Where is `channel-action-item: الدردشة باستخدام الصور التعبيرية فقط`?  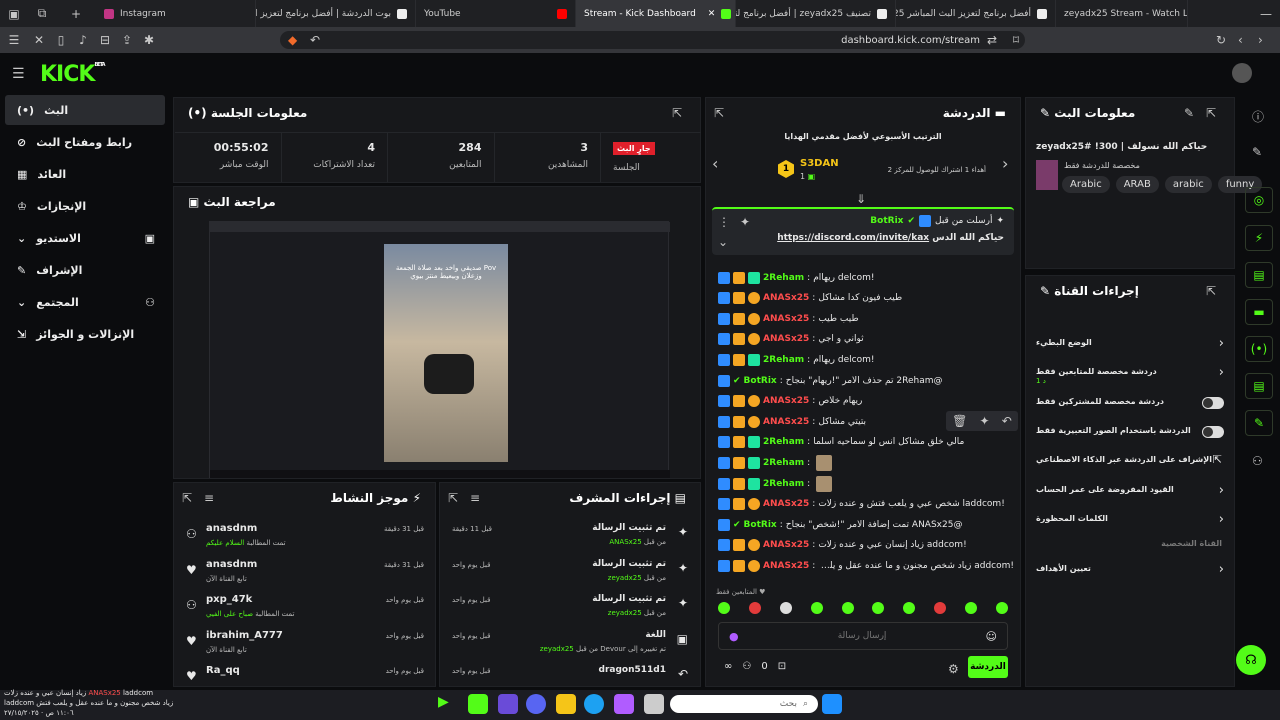
channel-action-item: الدردشة باستخدام الصور التعبيرية فقط is located at coordinates (1131, 433).